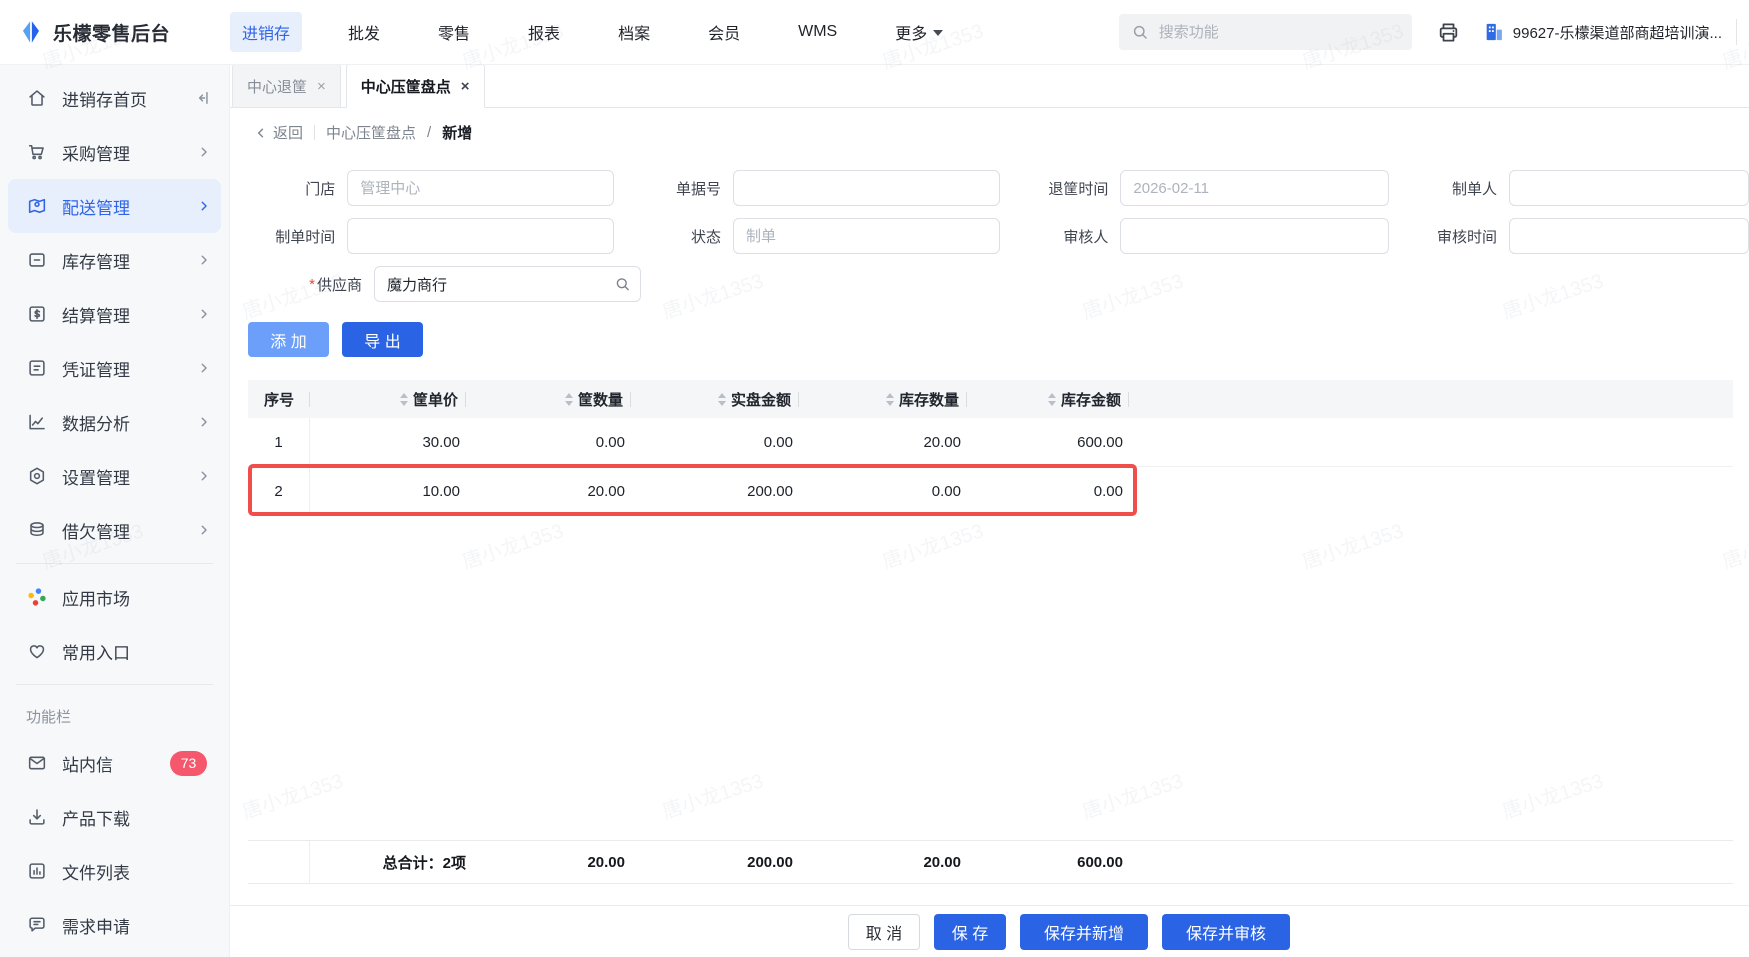  What do you see at coordinates (371, 132) in the screenshot?
I see `breadcrumb-parent: 中心压筐盘点` at bounding box center [371, 132].